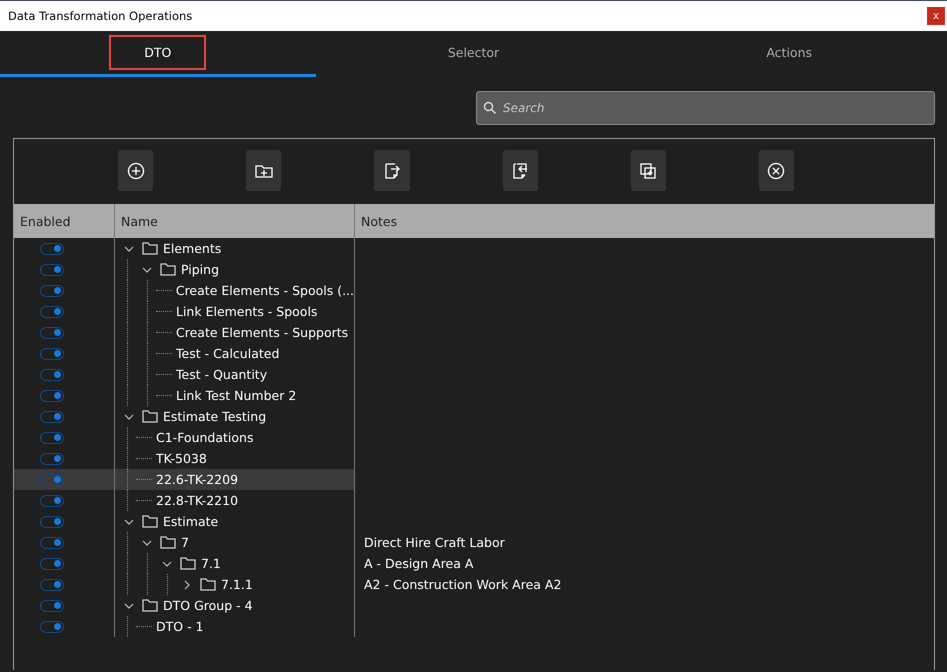 The height and width of the screenshot is (672, 947). I want to click on plus-circle-icon, so click(136, 170).